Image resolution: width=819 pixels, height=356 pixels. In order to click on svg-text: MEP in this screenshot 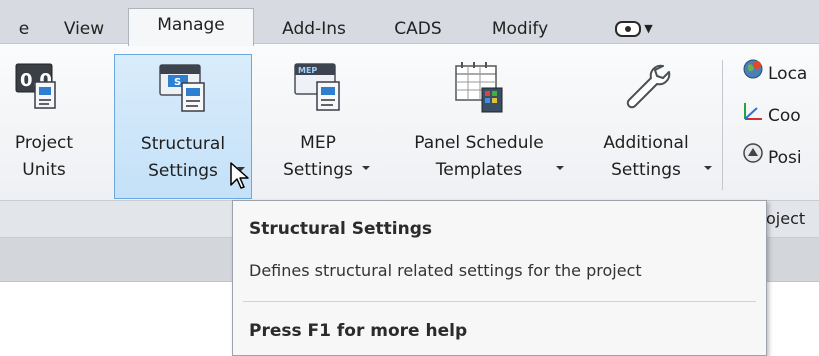, I will do `click(307, 70)`.